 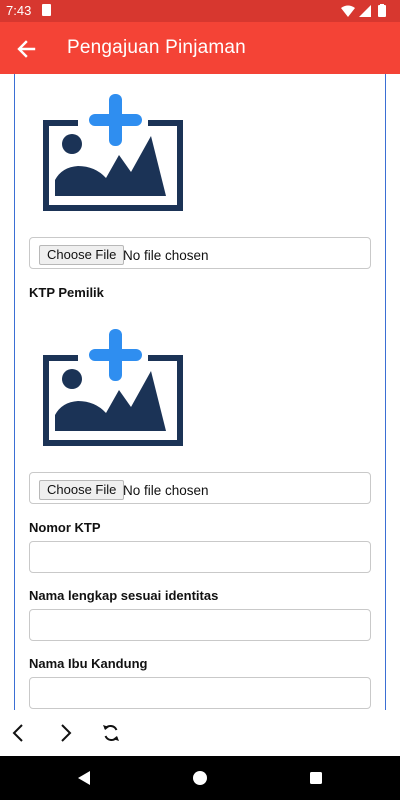 I want to click on ktp-number-input, so click(x=200, y=557).